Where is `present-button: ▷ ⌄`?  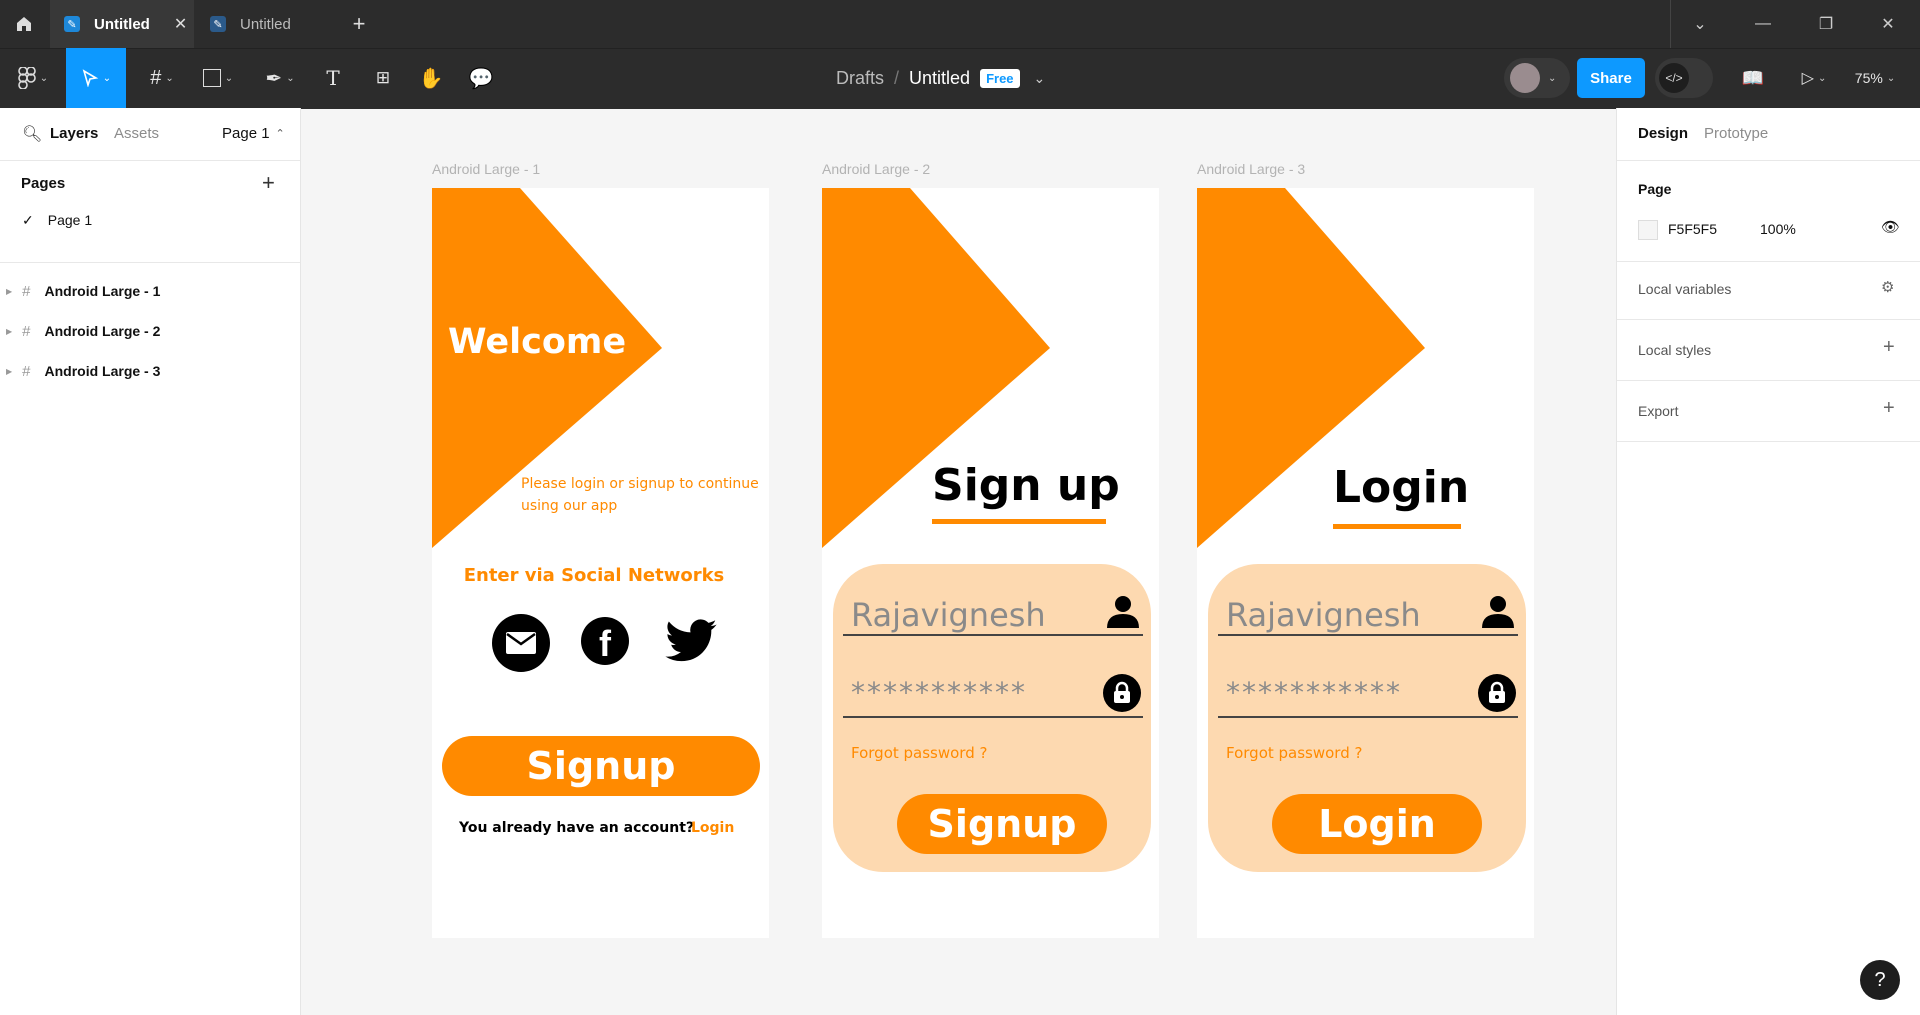 present-button: ▷ ⌄ is located at coordinates (1814, 78).